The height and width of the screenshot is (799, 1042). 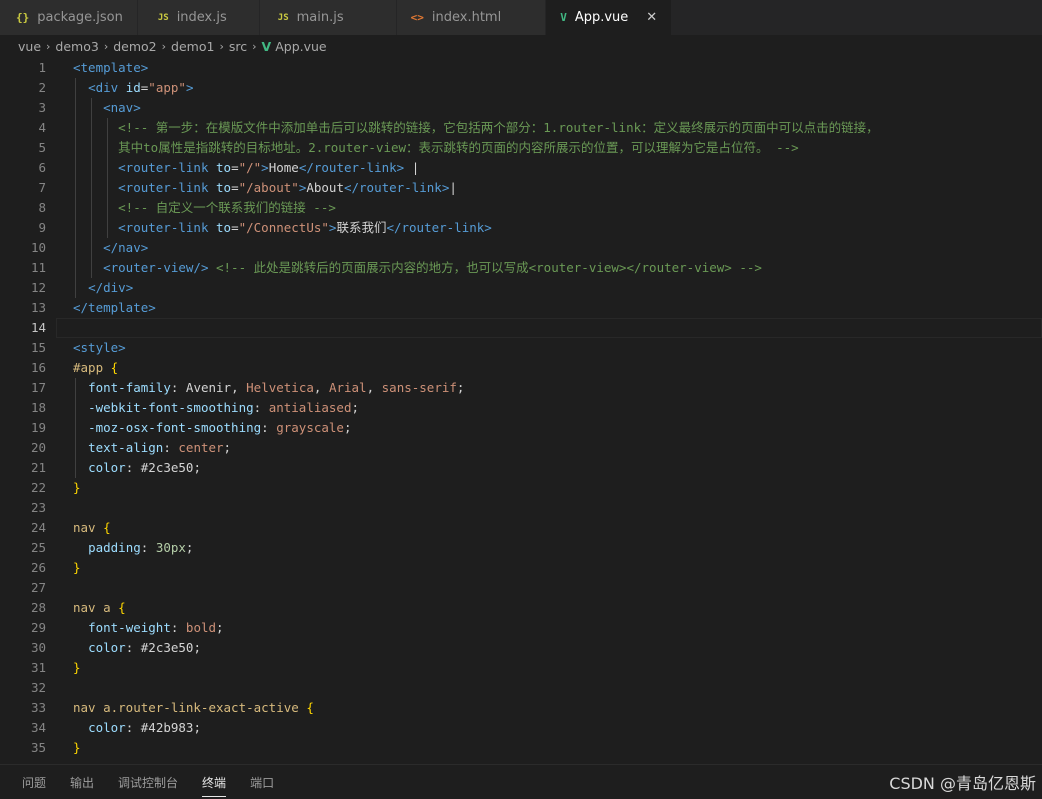 What do you see at coordinates (521, 68) in the screenshot?
I see `code-line: 1 <template>` at bounding box center [521, 68].